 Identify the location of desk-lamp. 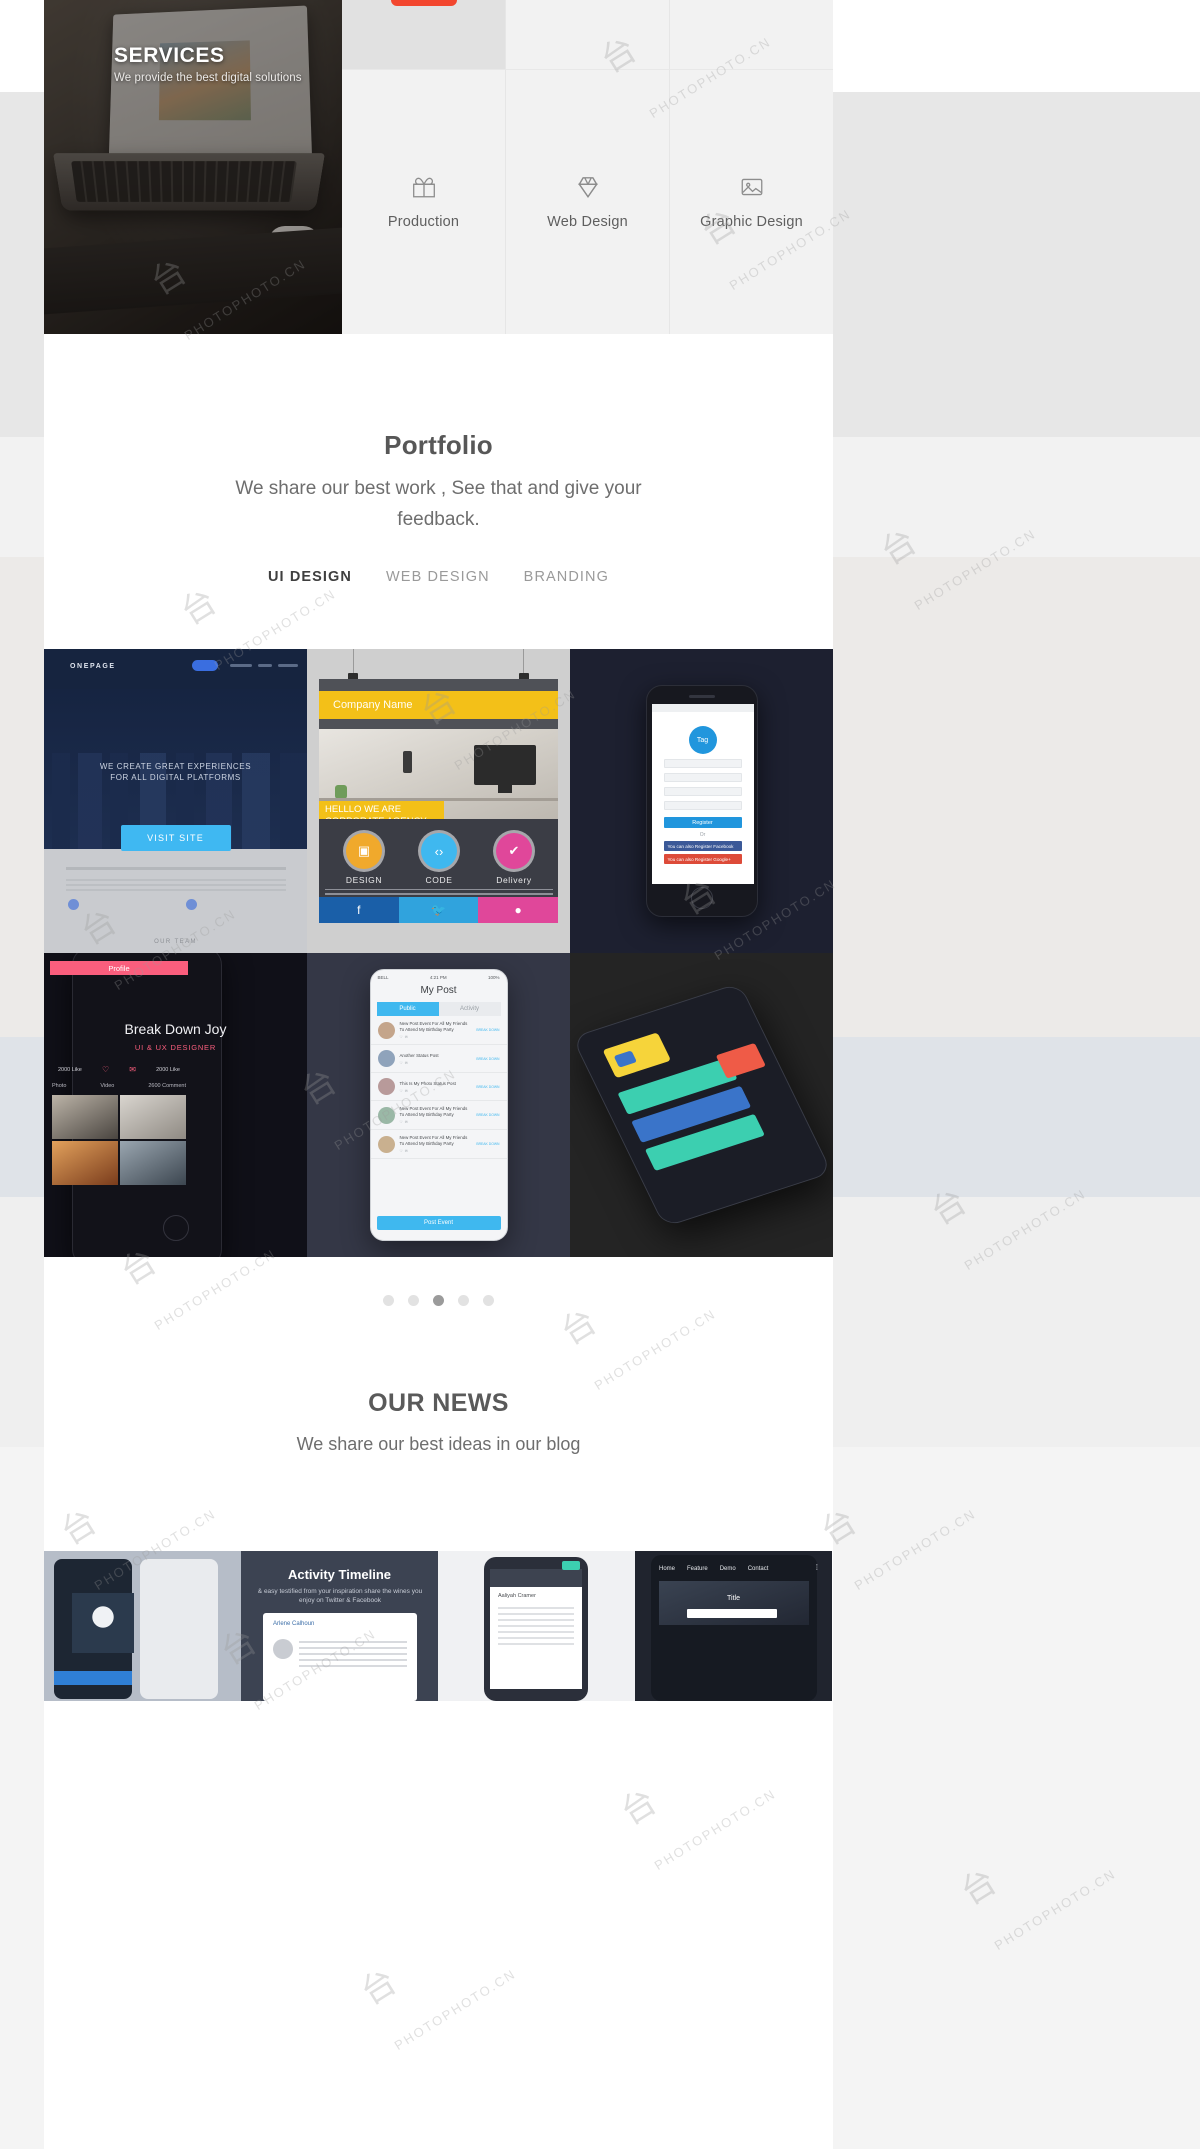
(407, 762).